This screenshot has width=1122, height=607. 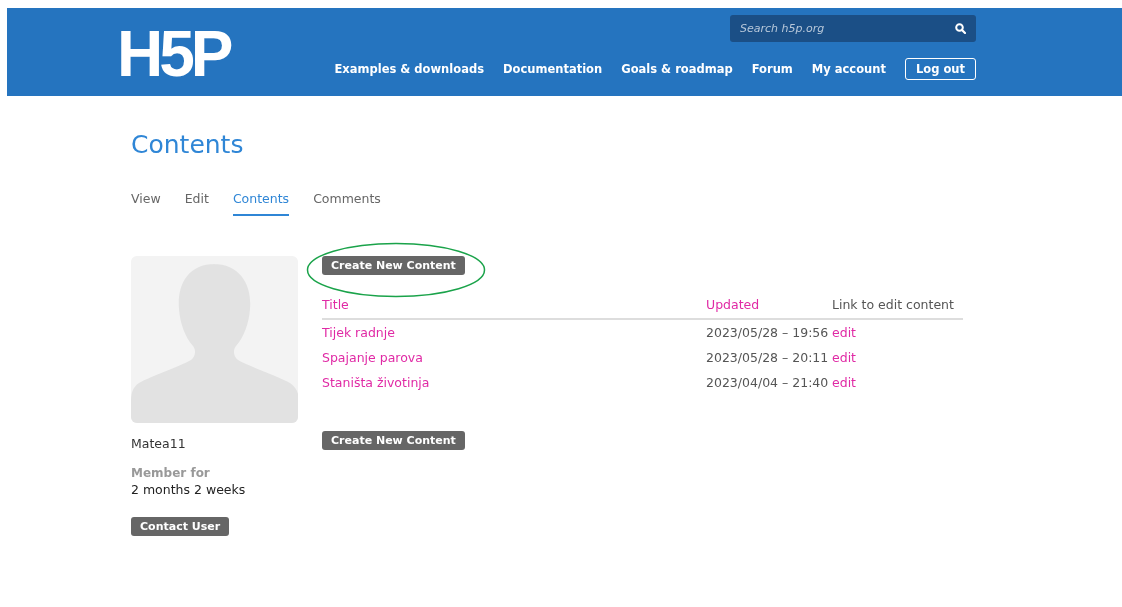 I want to click on nav-link: Examples & downloads, so click(x=409, y=69).